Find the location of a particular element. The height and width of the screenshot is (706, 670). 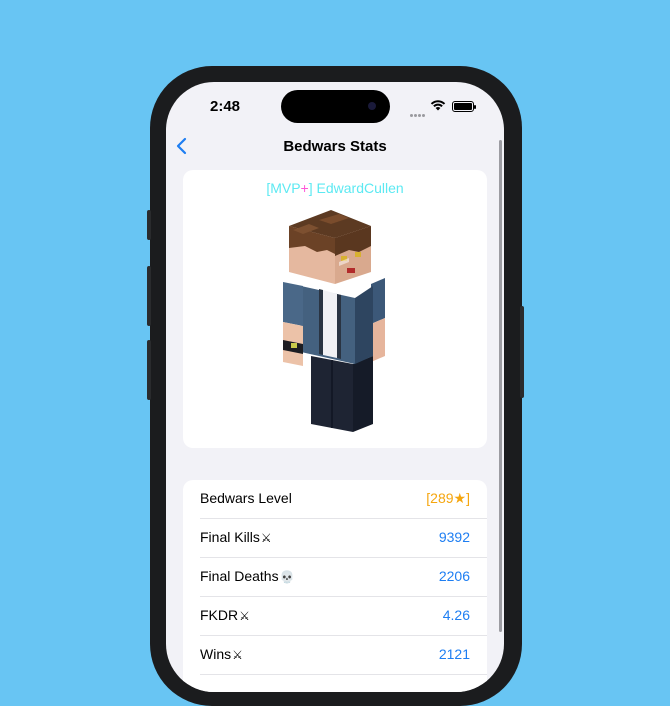

rank-plus: + is located at coordinates (304, 188).